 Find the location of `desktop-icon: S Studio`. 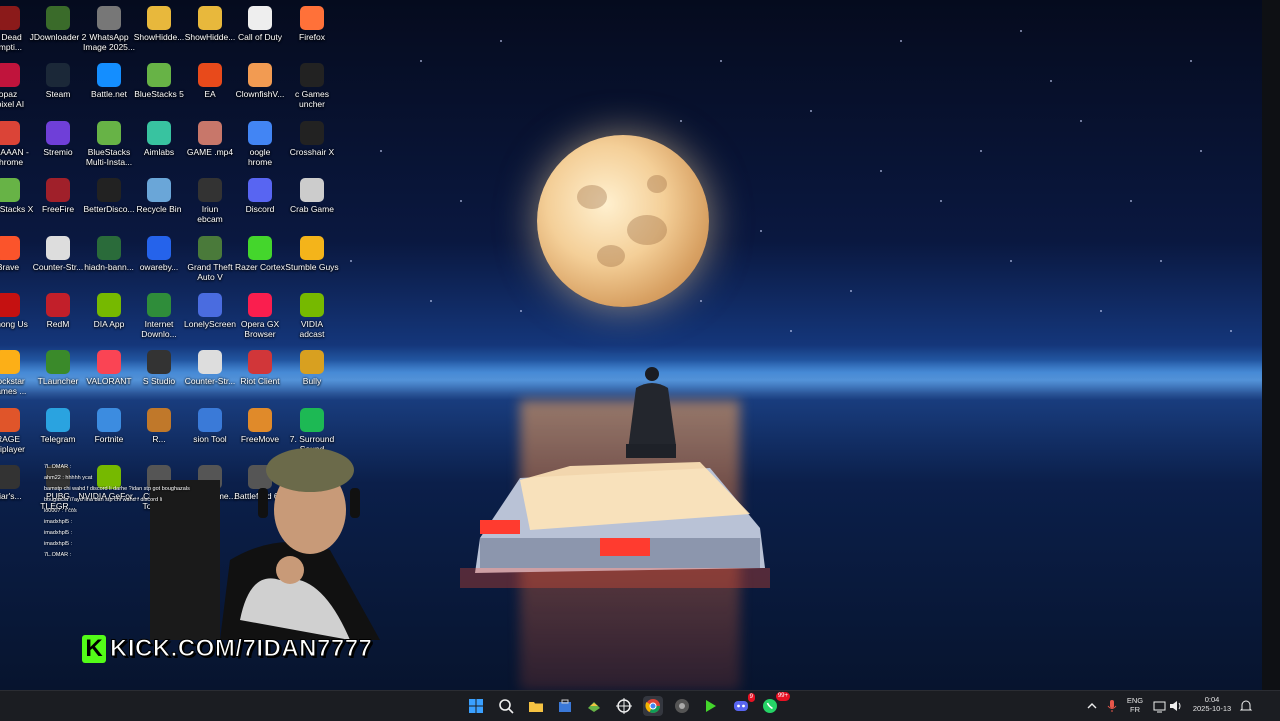

desktop-icon: S Studio is located at coordinates (159, 368).